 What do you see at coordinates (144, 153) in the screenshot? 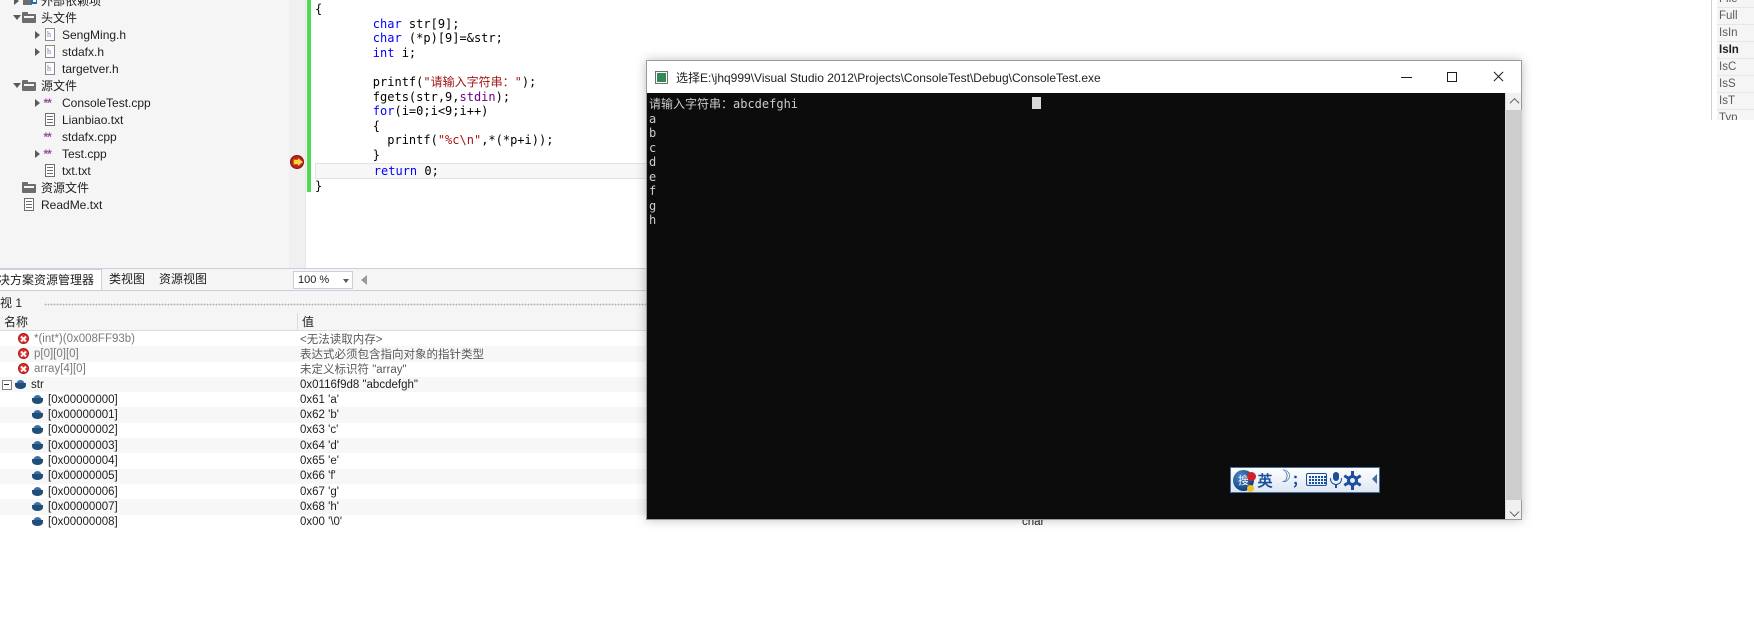
I see `tree-item-Test.cpp: ** Test.cpp` at bounding box center [144, 153].